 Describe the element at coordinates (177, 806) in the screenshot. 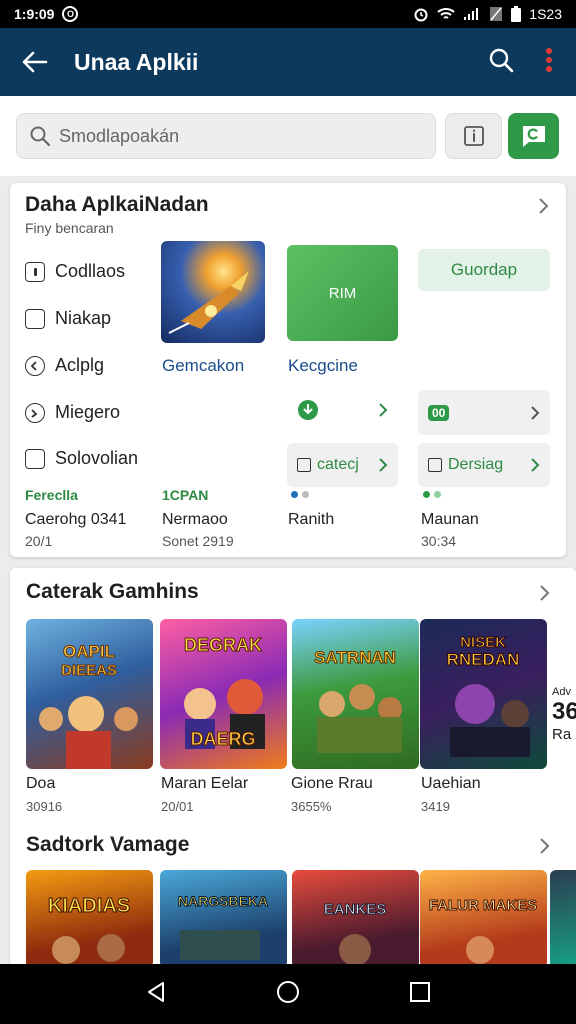

I see `game-sub: 20/01` at that location.